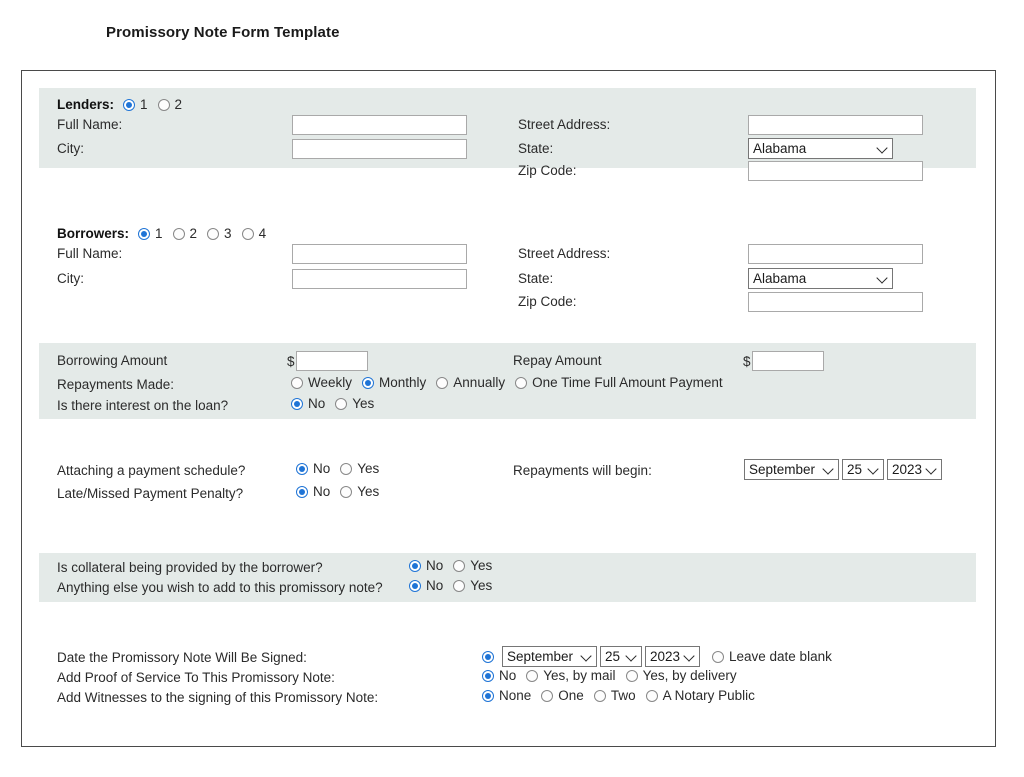  Describe the element at coordinates (747, 361) in the screenshot. I see `repay-amount-currency: $` at that location.